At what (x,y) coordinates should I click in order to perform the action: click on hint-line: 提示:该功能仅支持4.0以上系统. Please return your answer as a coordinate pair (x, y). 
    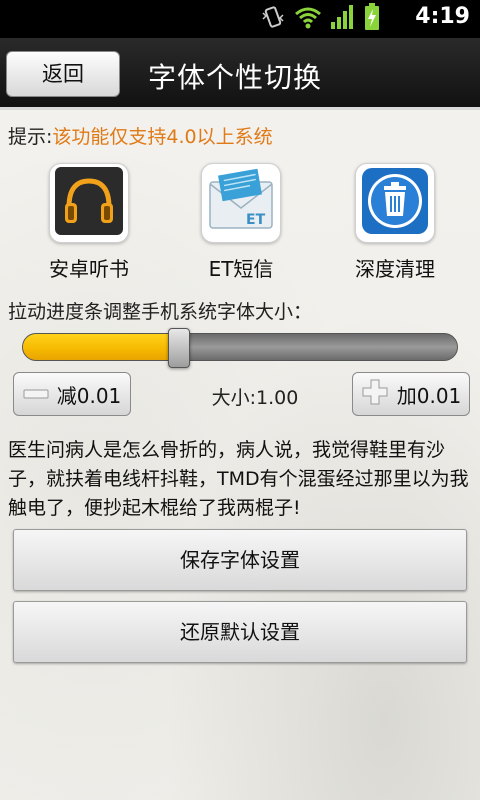
    Looking at the image, I should click on (140, 135).